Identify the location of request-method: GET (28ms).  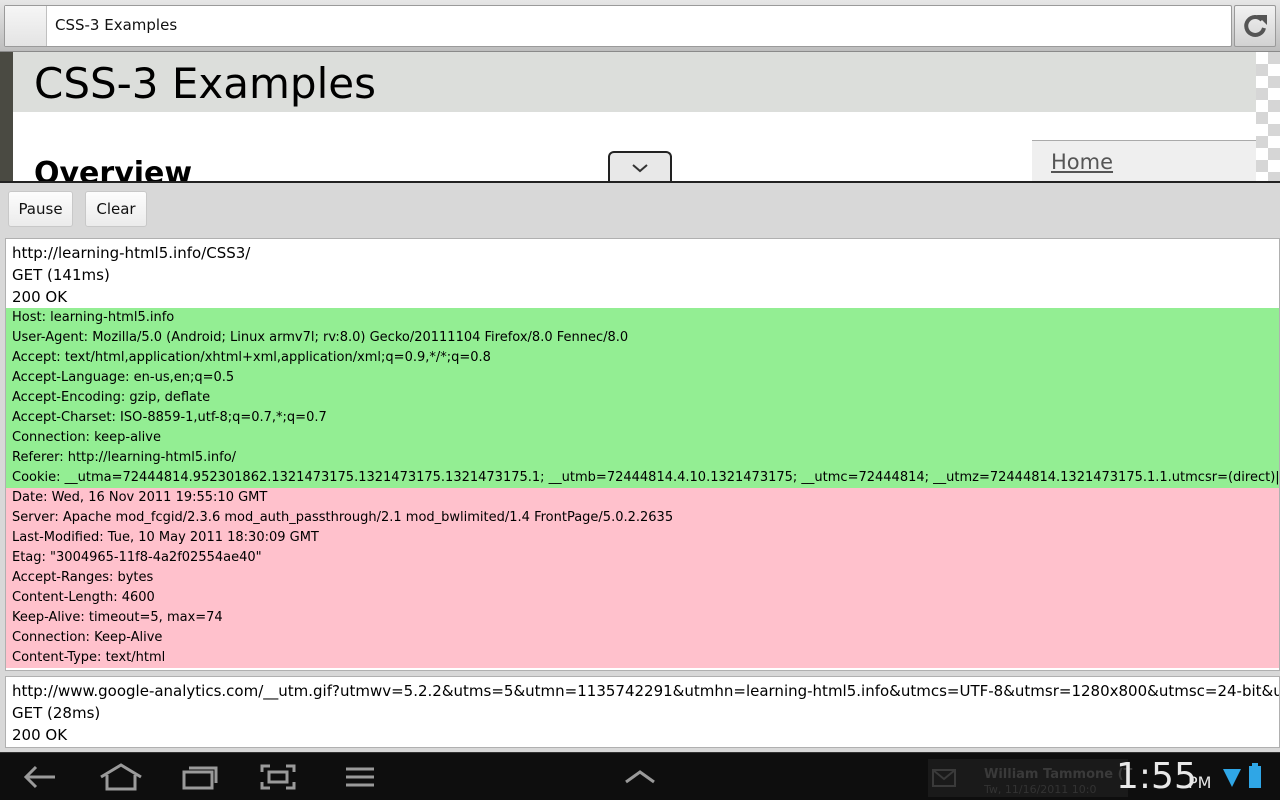
(56, 713).